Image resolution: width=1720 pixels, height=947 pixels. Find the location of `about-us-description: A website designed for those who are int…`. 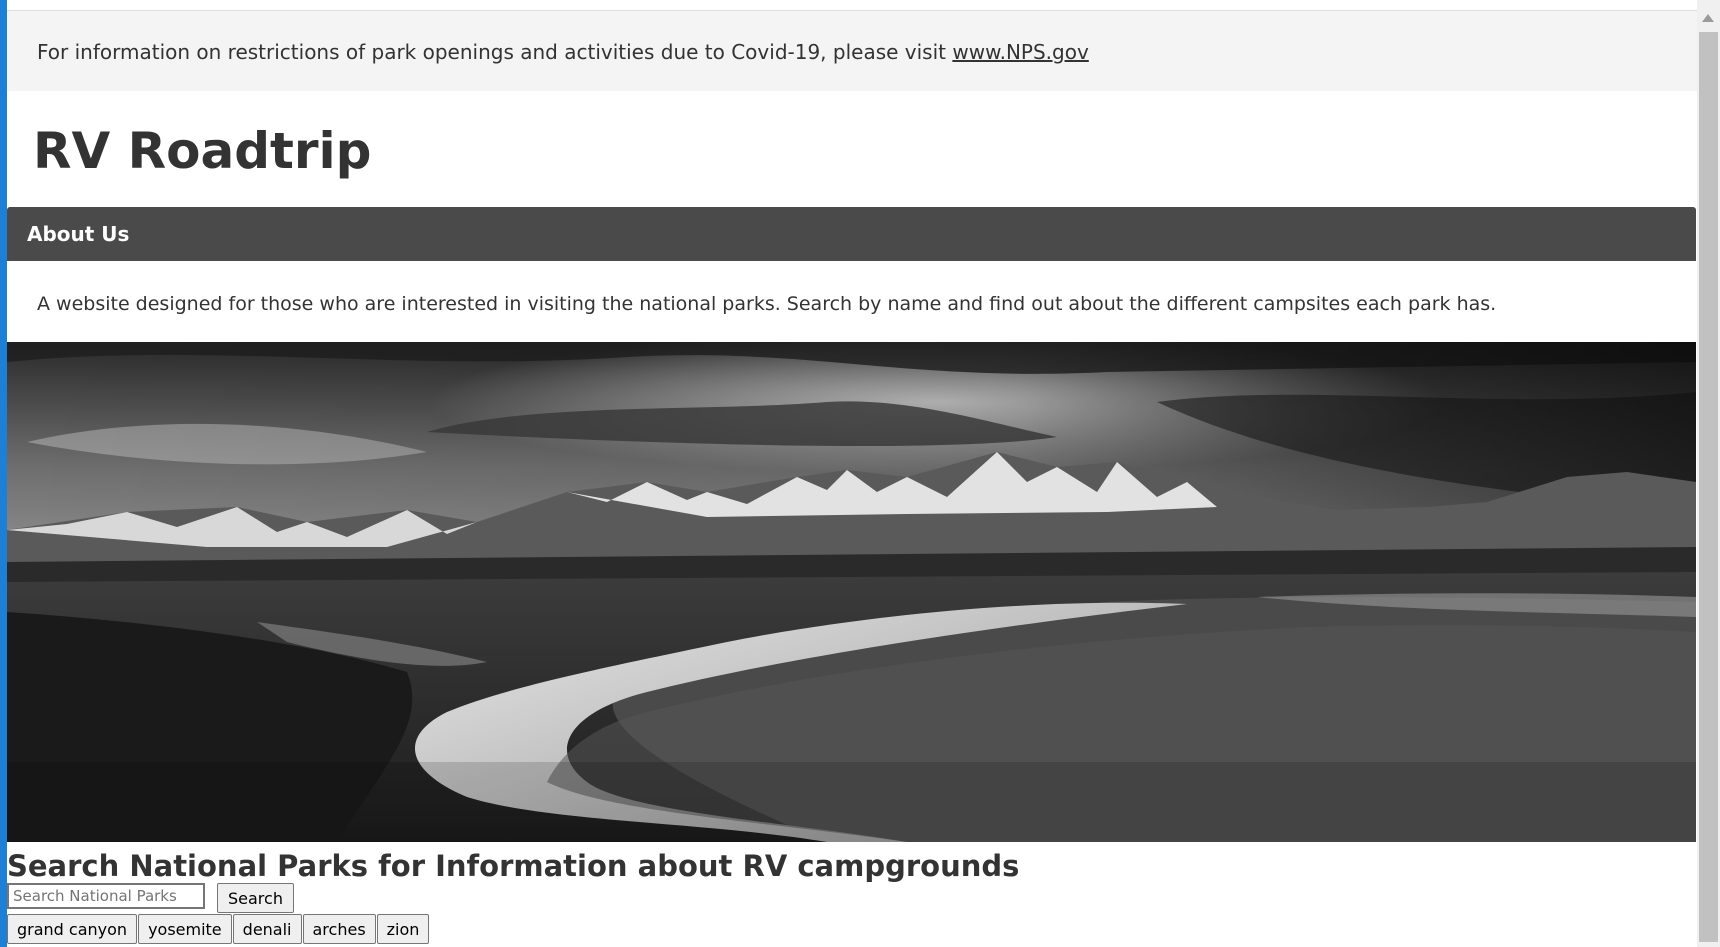

about-us-description: A website designed for those who are int… is located at coordinates (767, 304).